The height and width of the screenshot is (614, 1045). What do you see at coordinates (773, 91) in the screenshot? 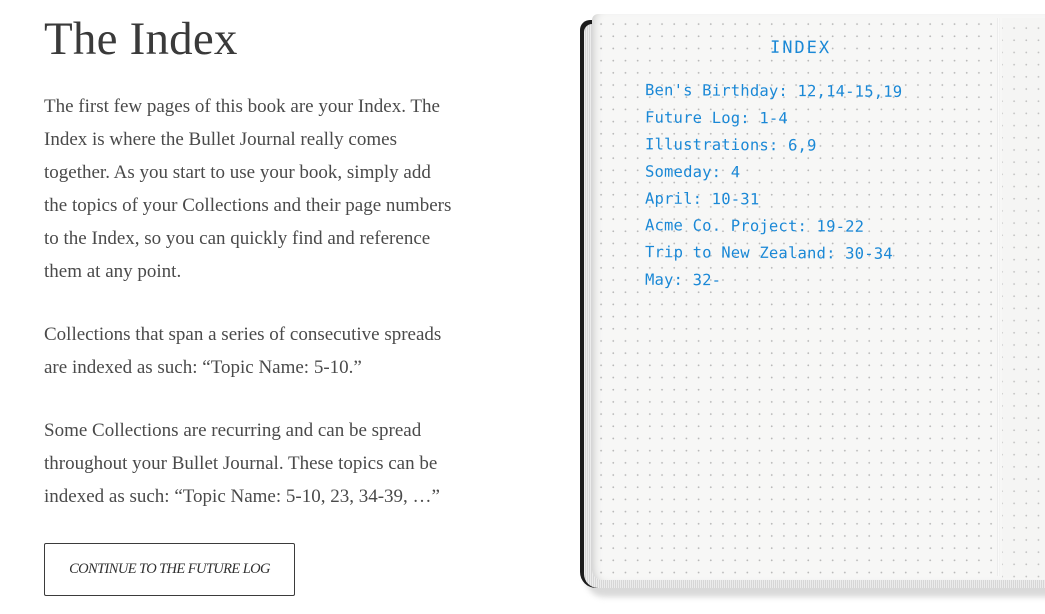
I see `index-entry: Ben's Birthday: 12,14-15,19` at bounding box center [773, 91].